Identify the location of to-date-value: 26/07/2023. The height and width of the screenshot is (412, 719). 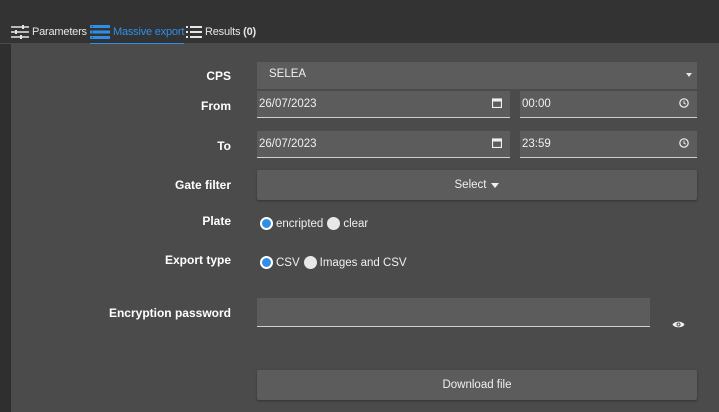
(288, 144).